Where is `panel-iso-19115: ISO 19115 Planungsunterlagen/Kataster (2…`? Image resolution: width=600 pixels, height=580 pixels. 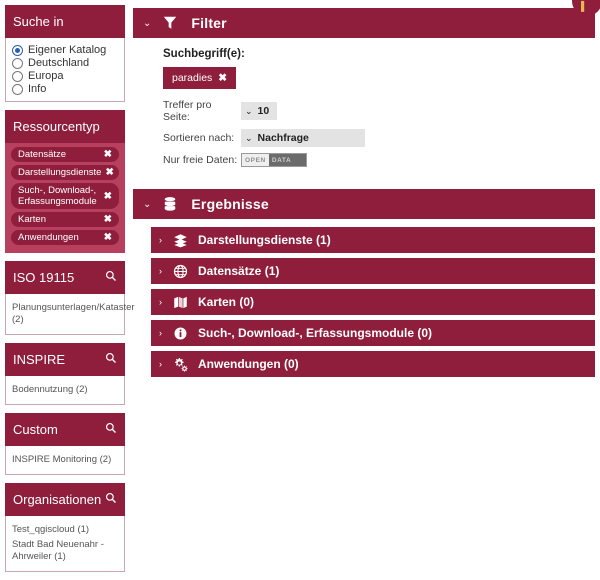
panel-iso-19115: ISO 19115 Planungsunterlagen/Kataster (2… is located at coordinates (70, 298).